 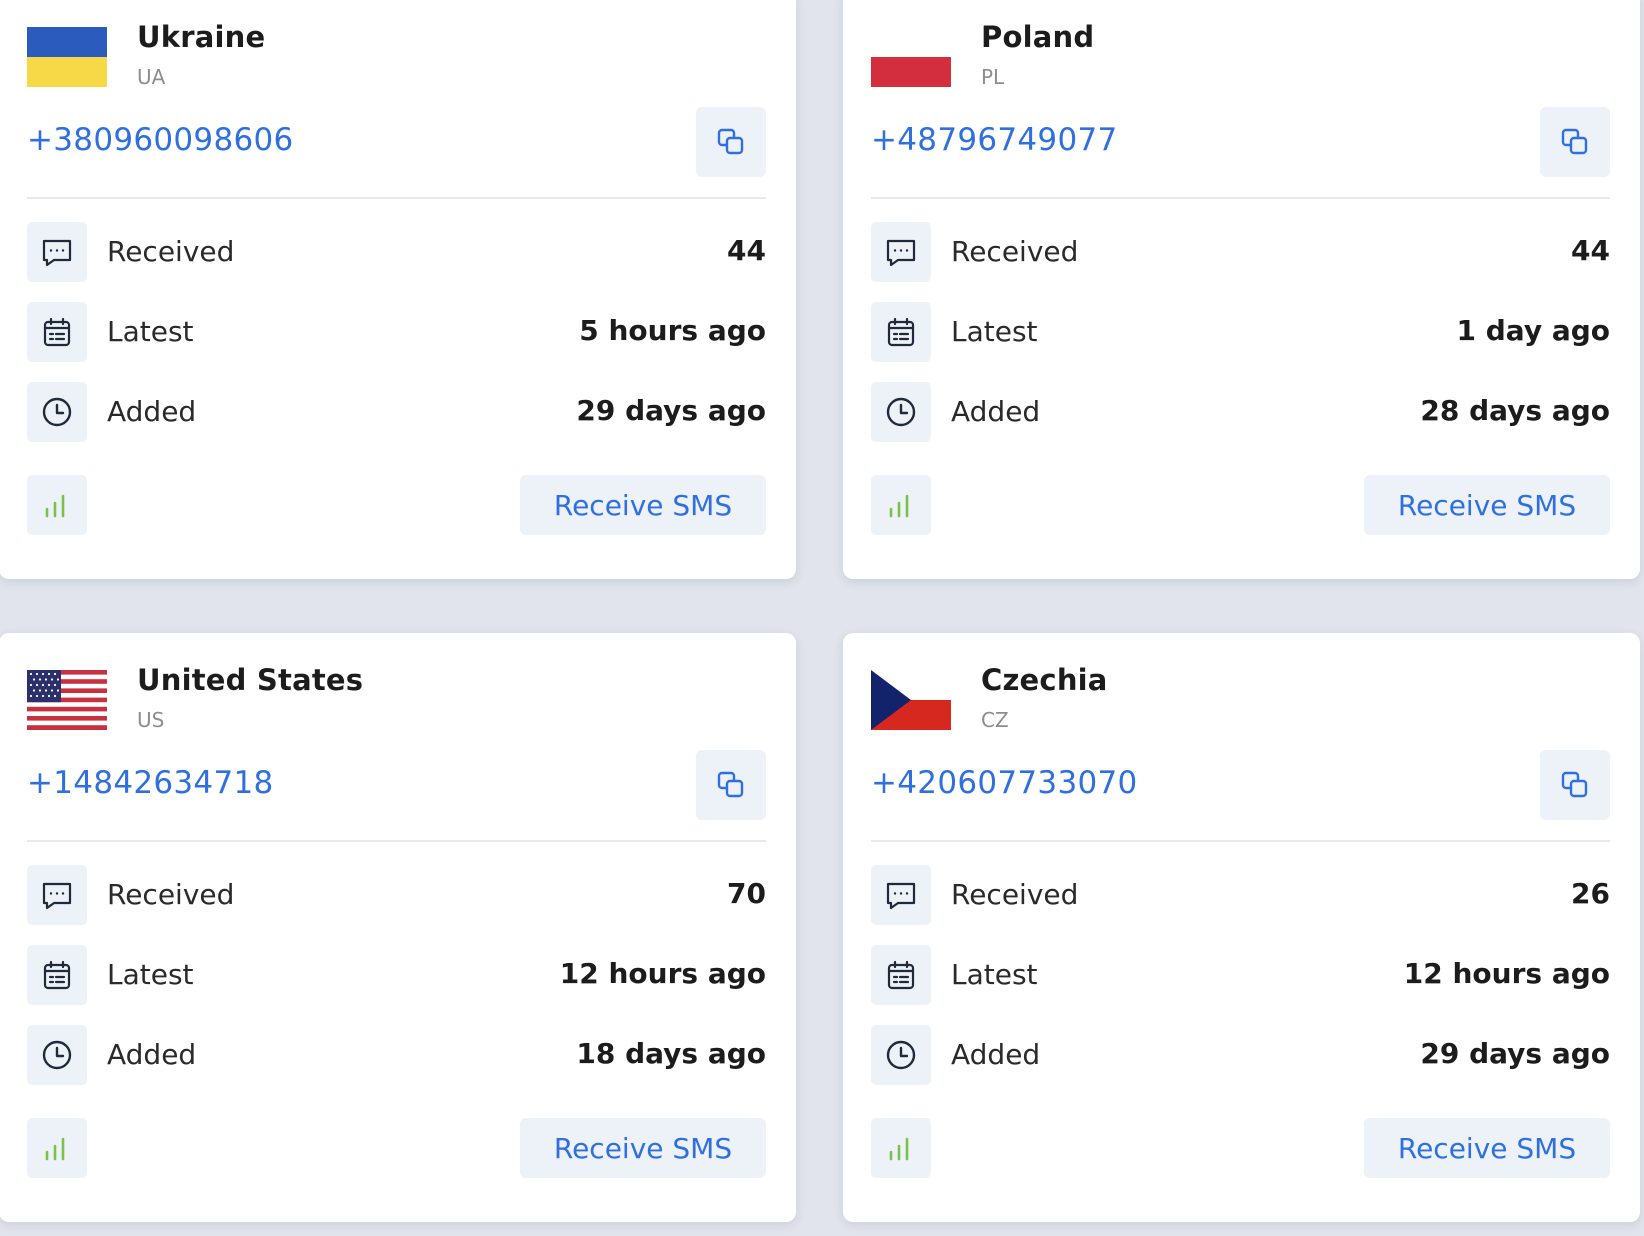 What do you see at coordinates (250, 680) in the screenshot?
I see `country-name: United States` at bounding box center [250, 680].